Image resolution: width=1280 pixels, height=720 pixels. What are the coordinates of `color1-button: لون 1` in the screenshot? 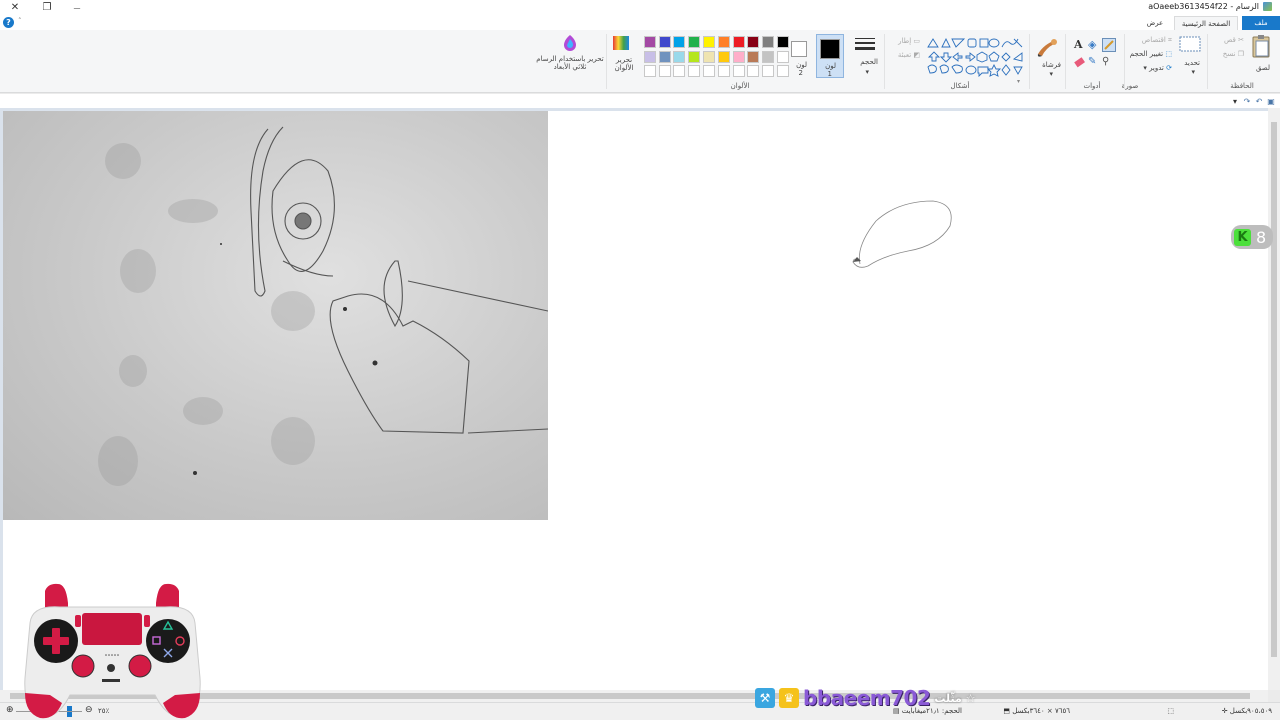 It's located at (830, 56).